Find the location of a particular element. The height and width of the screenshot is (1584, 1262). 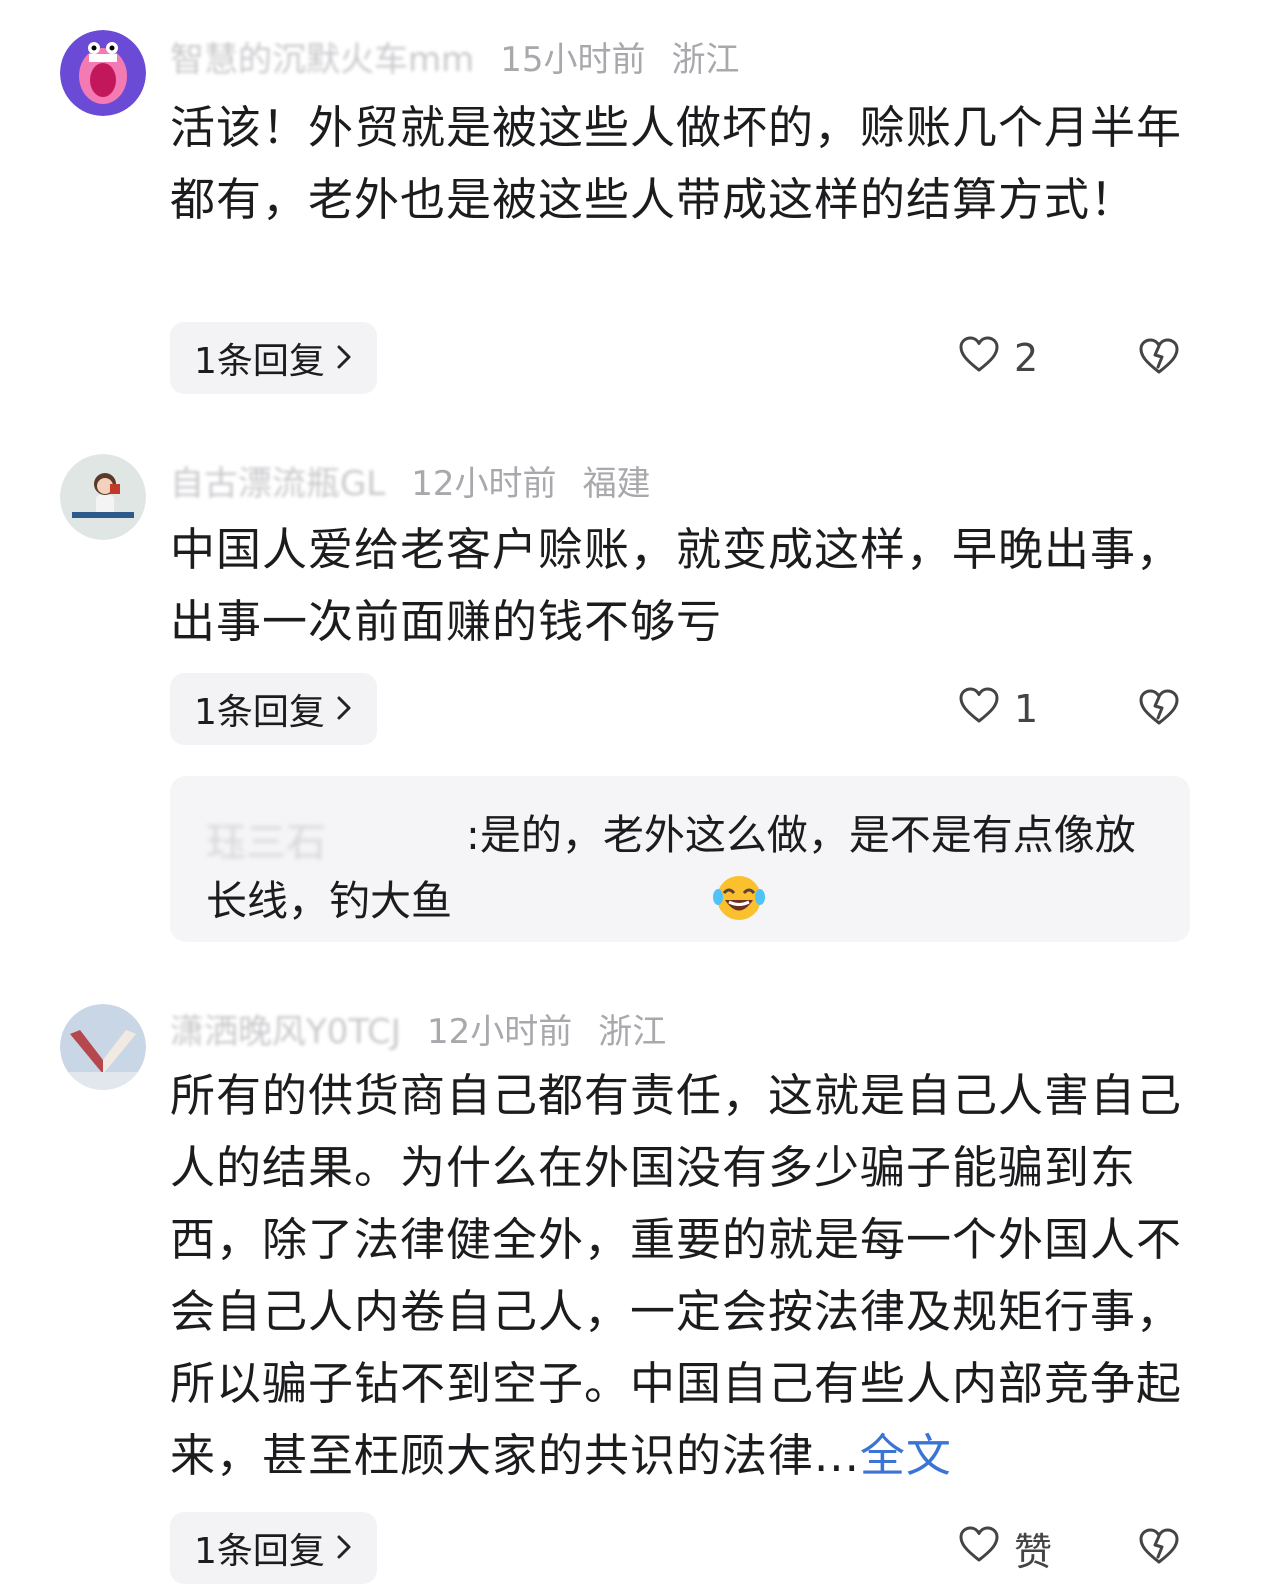

comment-location: 福建 is located at coordinates (616, 483).